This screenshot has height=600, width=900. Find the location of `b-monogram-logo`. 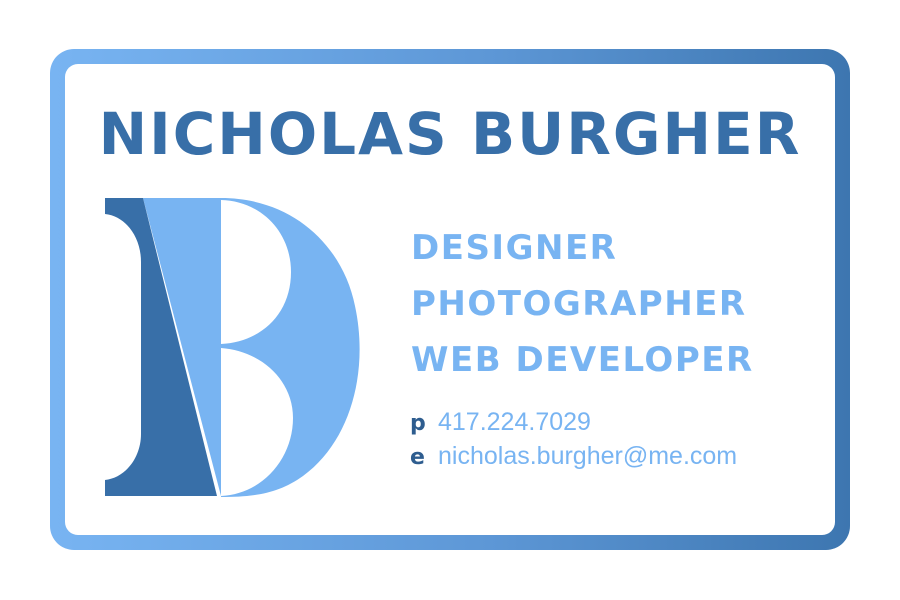

b-monogram-logo is located at coordinates (232, 347).